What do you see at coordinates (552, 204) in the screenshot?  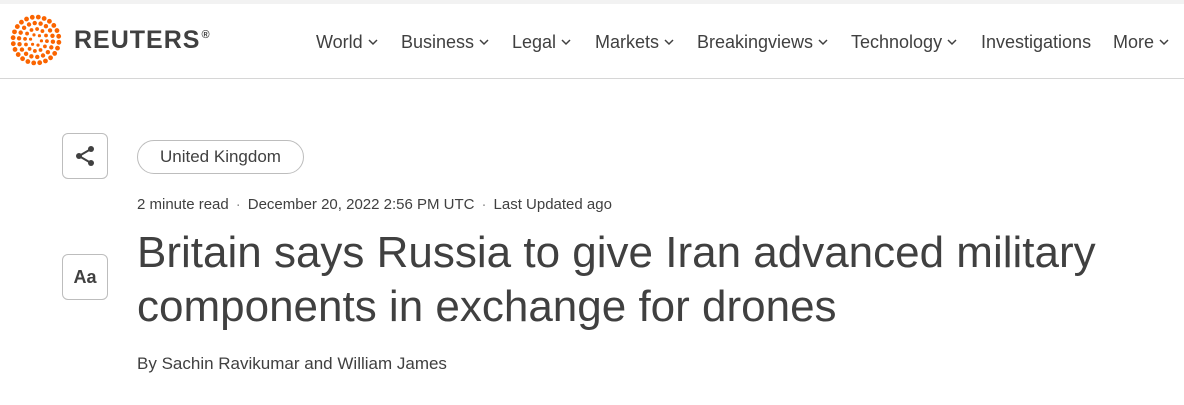 I see `last-updated: Last Updated ago` at bounding box center [552, 204].